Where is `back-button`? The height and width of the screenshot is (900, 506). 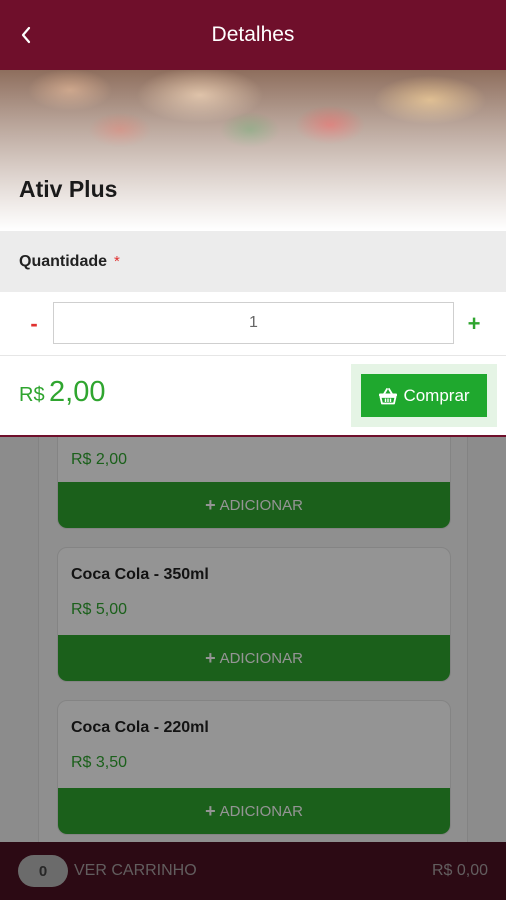
back-button is located at coordinates (26, 35).